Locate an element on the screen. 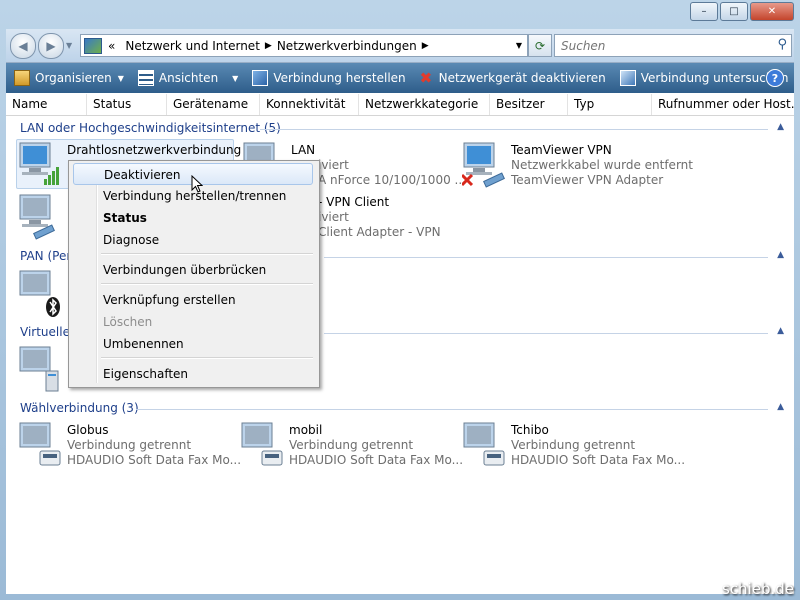  menu-item-status: Status is located at coordinates (193, 218).